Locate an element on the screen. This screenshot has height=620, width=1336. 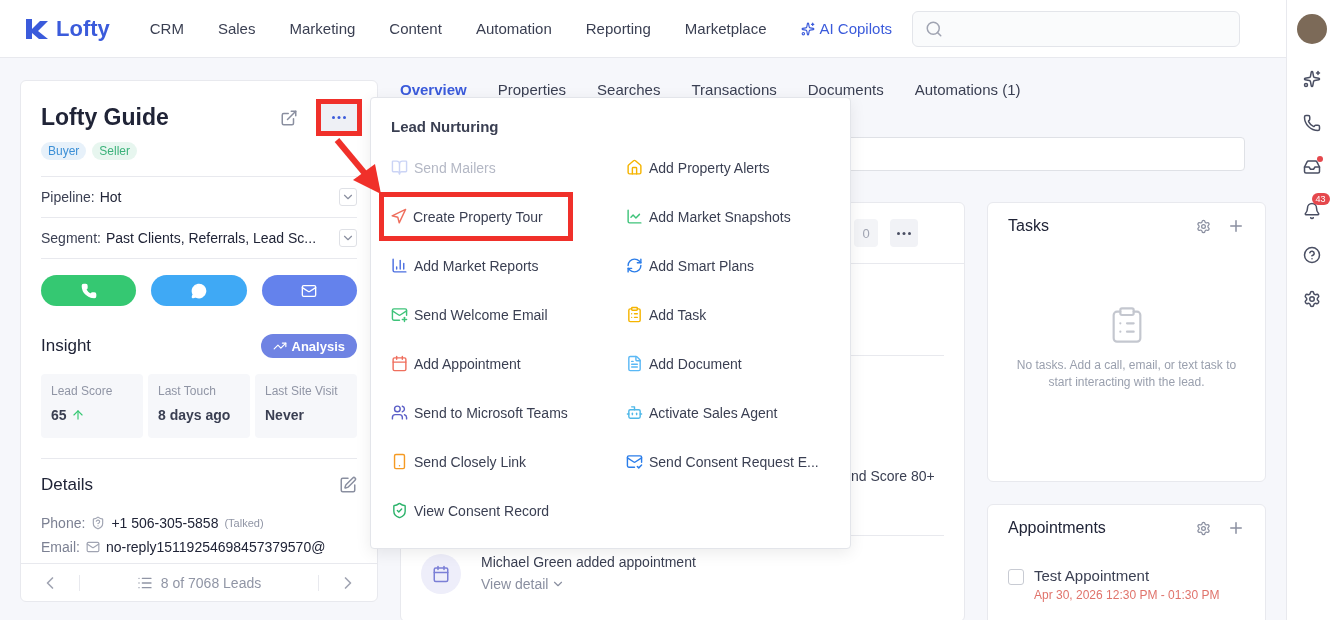
field-label: Pipeline: is located at coordinates (68, 197).